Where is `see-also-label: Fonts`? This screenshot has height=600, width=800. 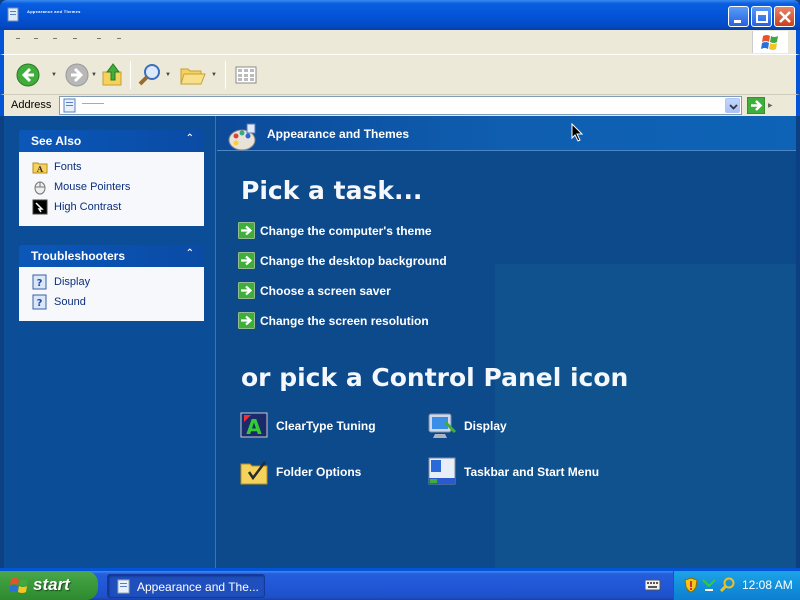
see-also-label: Fonts is located at coordinates (68, 167).